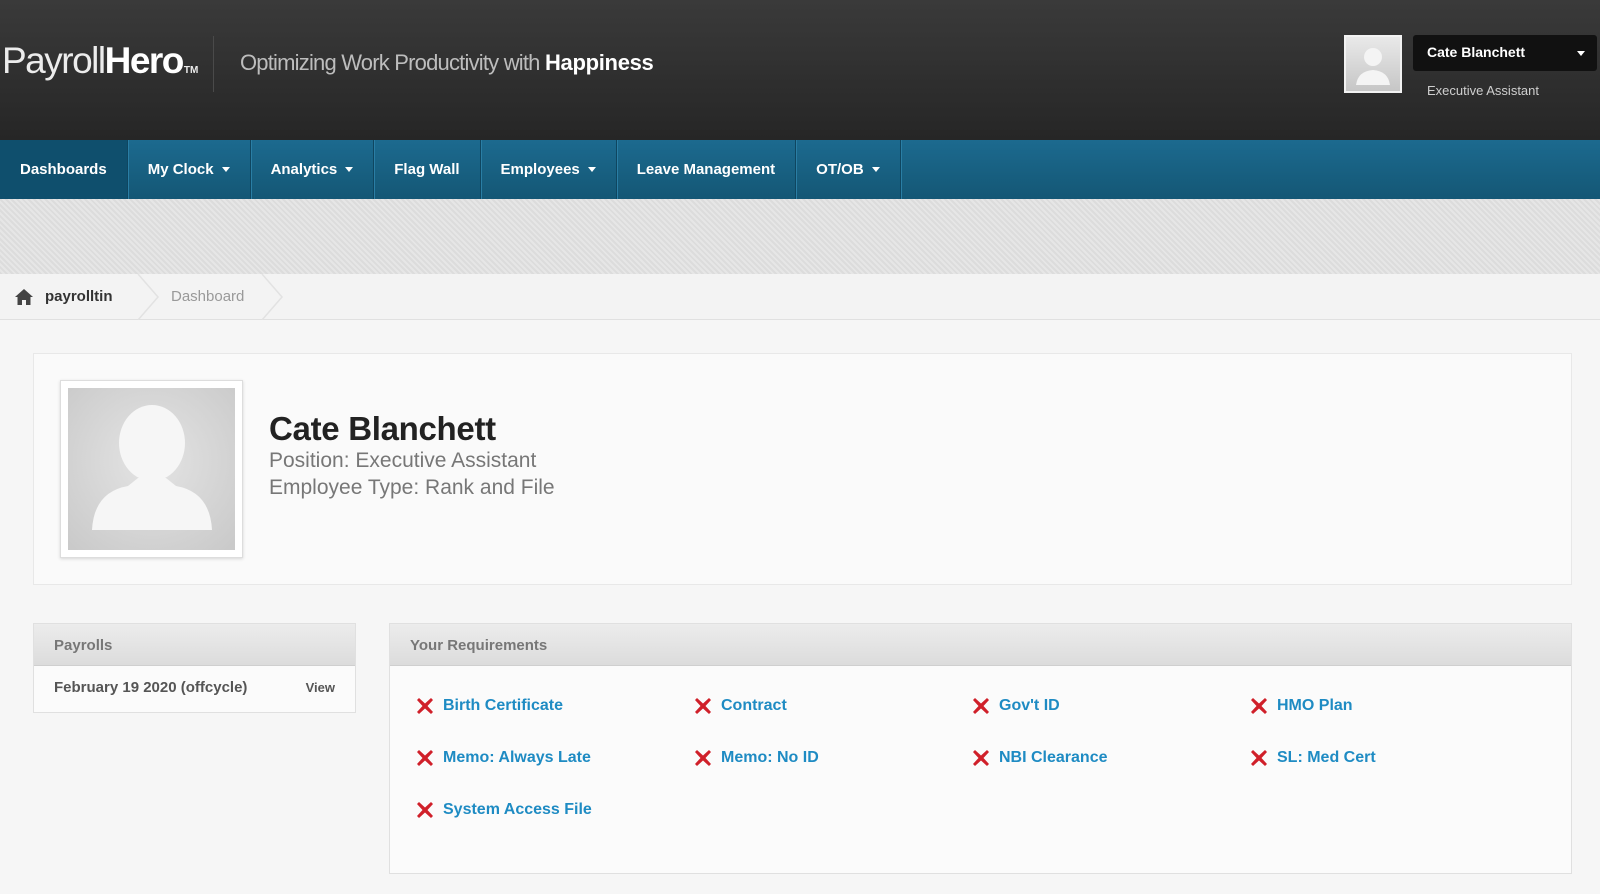 This screenshot has height=894, width=1600. Describe the element at coordinates (320, 687) in the screenshot. I see `payroll-view-link: View` at that location.